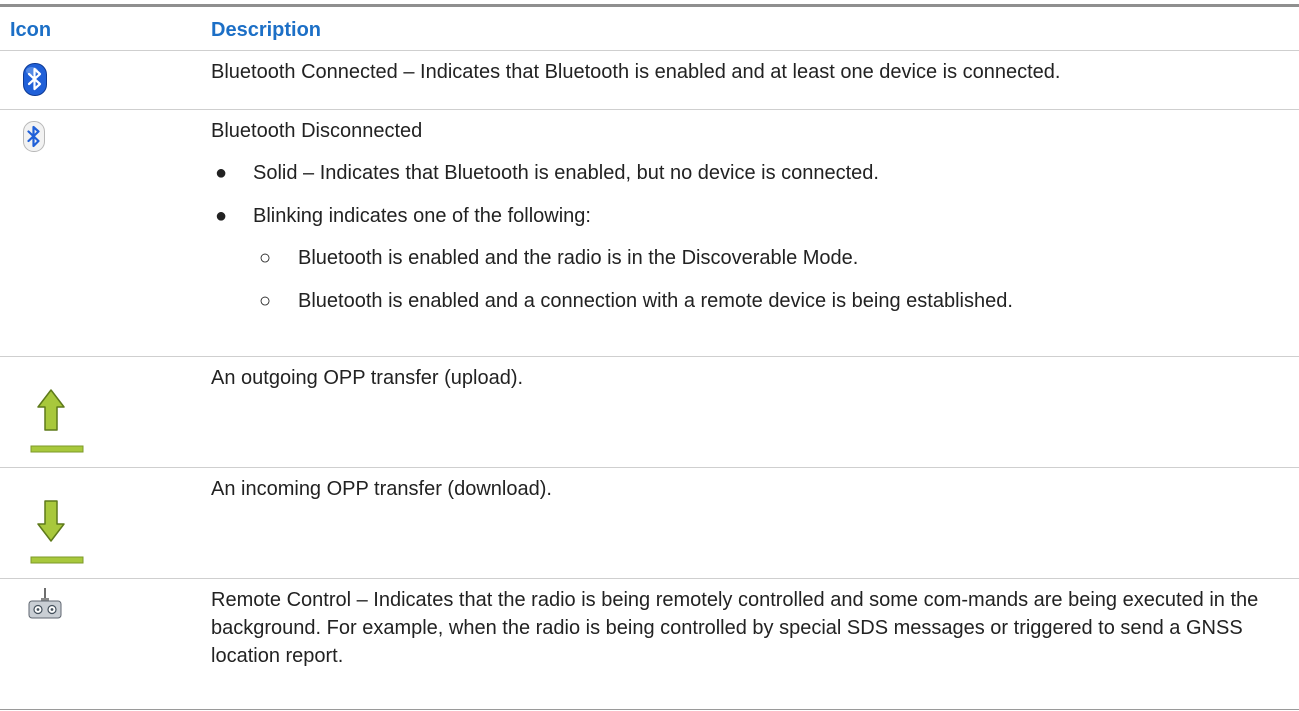 The height and width of the screenshot is (711, 1299). What do you see at coordinates (266, 30) in the screenshot?
I see `header-description: Description` at bounding box center [266, 30].